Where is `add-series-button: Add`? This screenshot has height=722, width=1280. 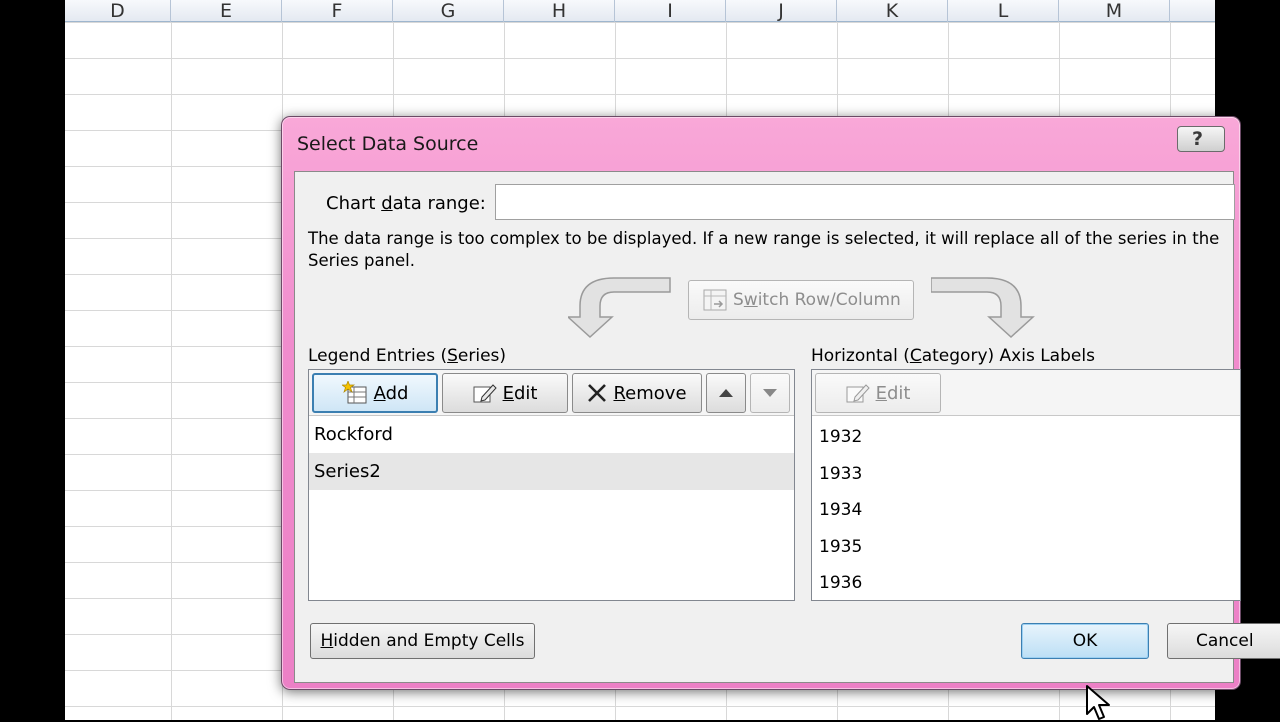
add-series-button: Add is located at coordinates (375, 393).